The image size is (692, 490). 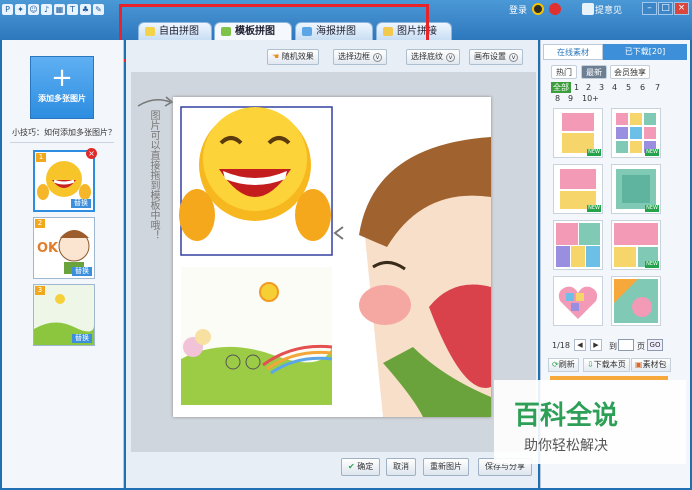 What do you see at coordinates (588, 9) in the screenshot?
I see `feedback-icon` at bounding box center [588, 9].